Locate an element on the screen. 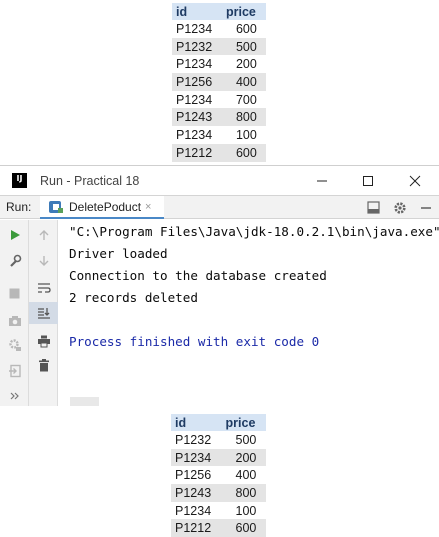 The image size is (439, 537). column-header-id: id is located at coordinates (197, 11).